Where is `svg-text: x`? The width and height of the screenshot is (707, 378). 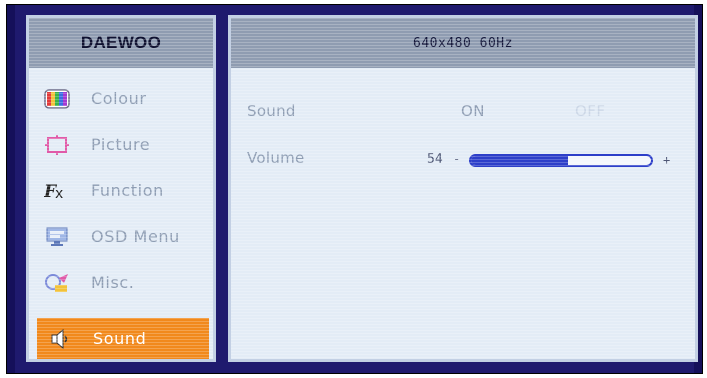 svg-text: x is located at coordinates (59, 194).